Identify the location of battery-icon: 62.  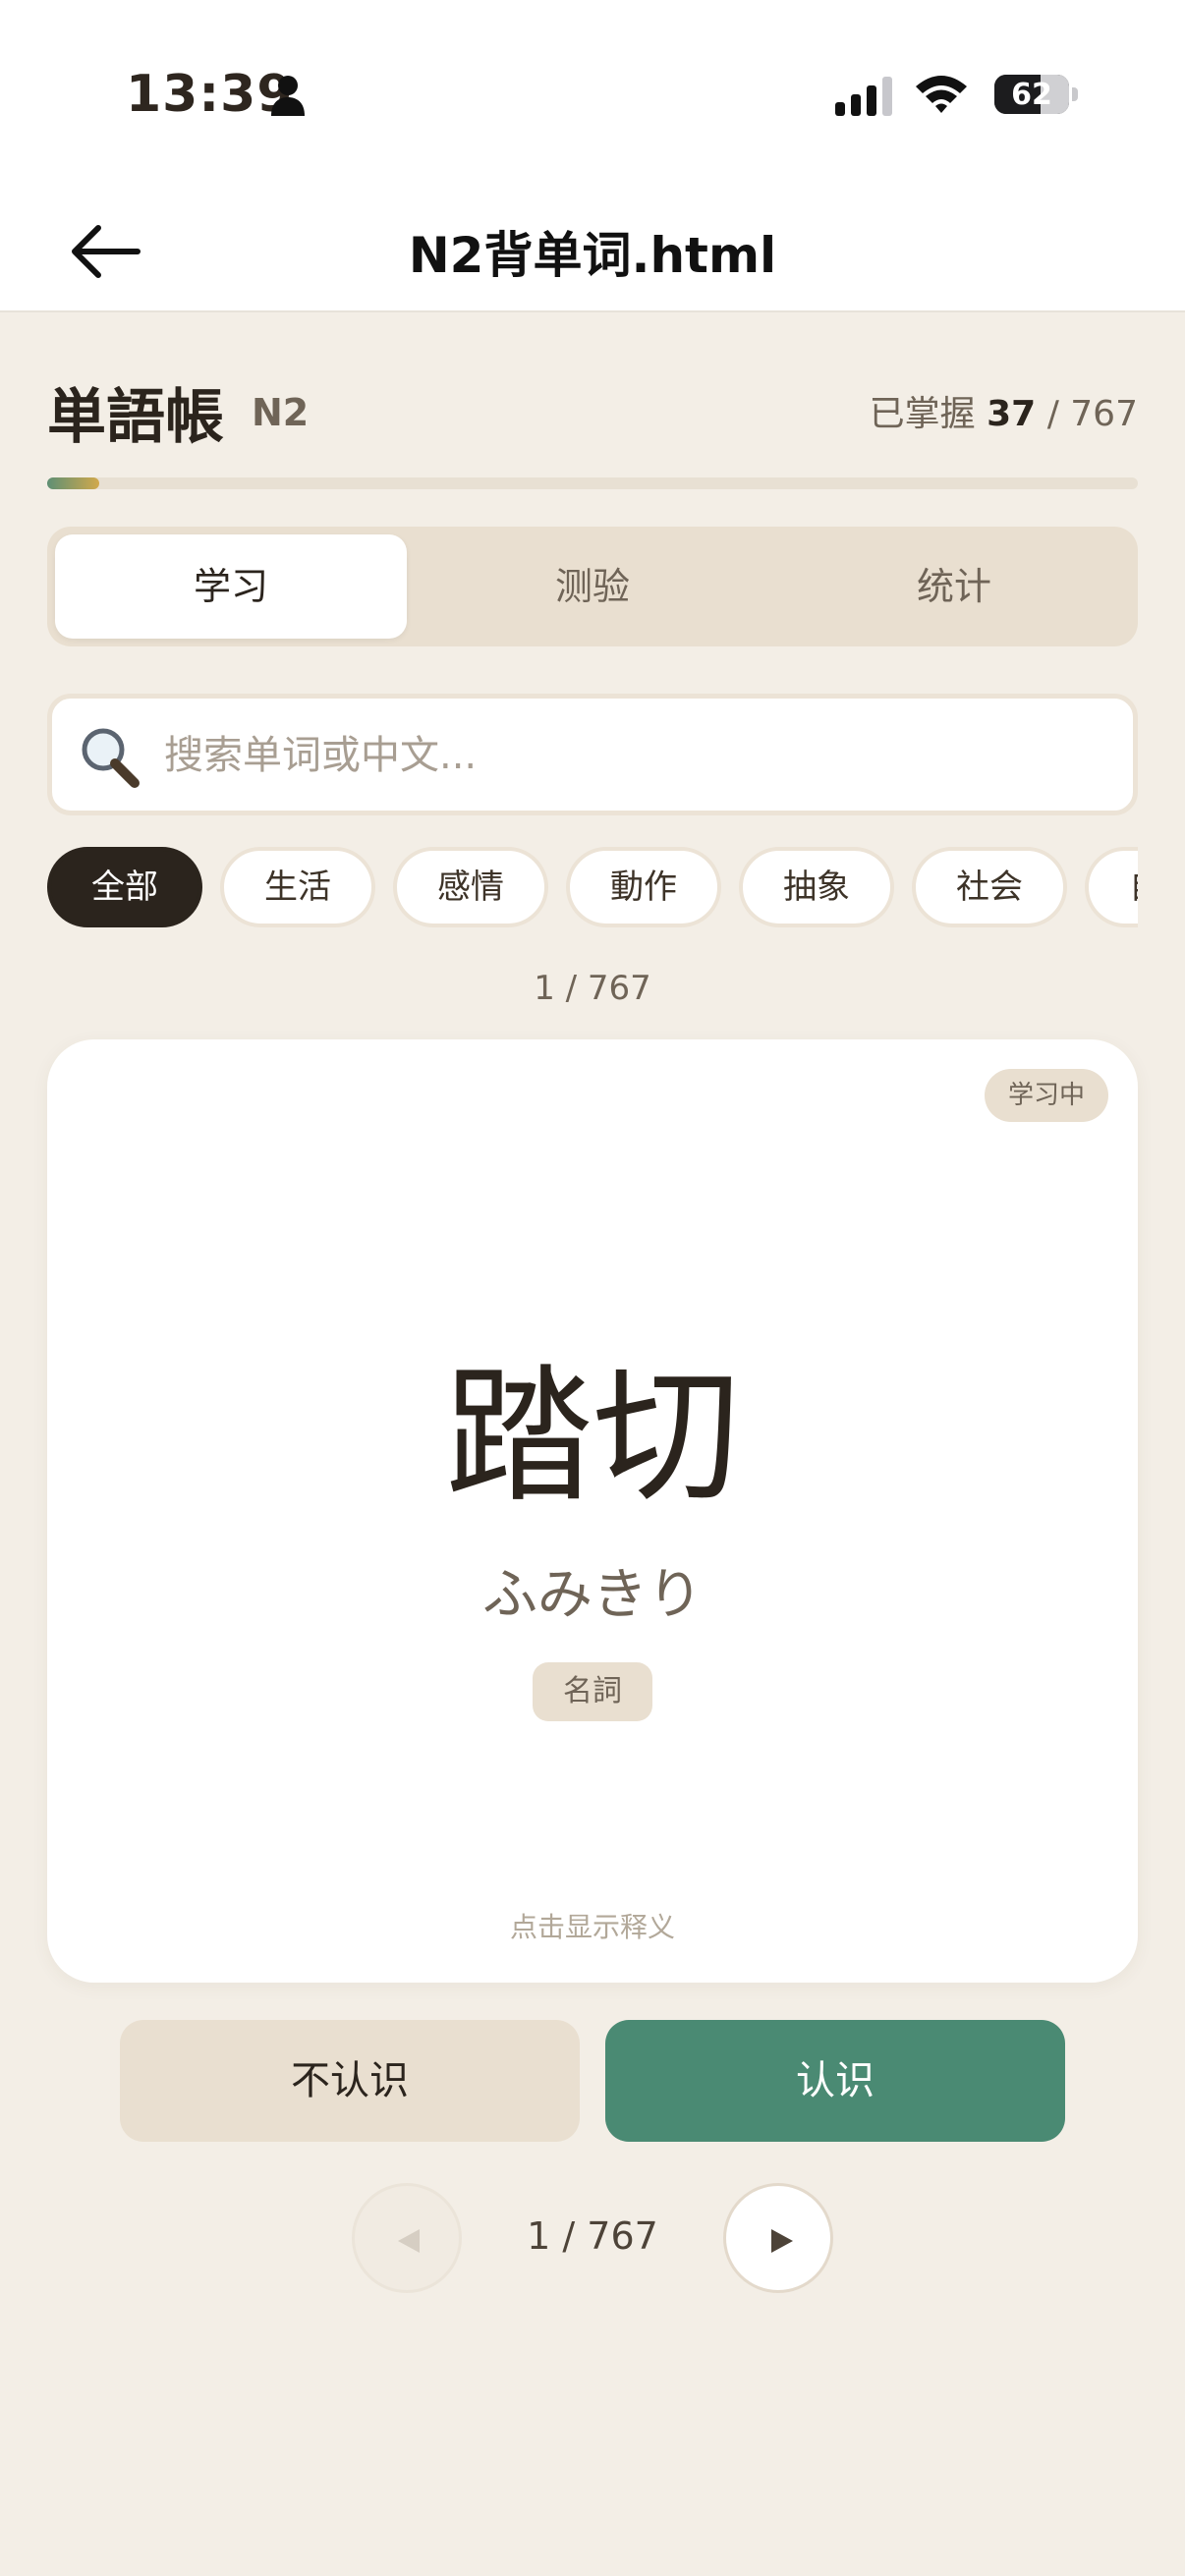
(1031, 94).